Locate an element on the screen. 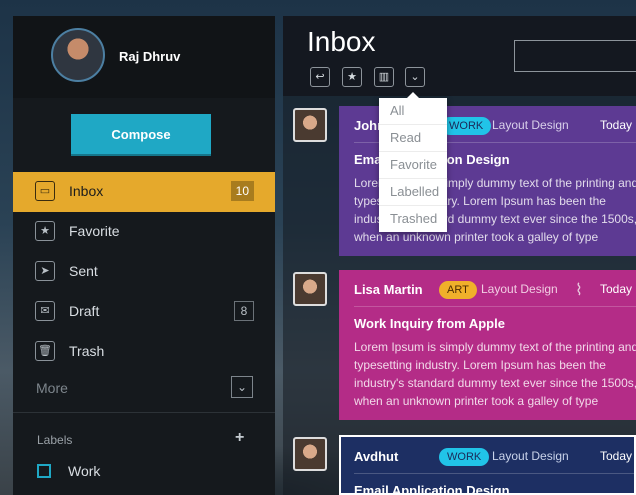 The width and height of the screenshot is (636, 495). more-label: More is located at coordinates (52, 388).